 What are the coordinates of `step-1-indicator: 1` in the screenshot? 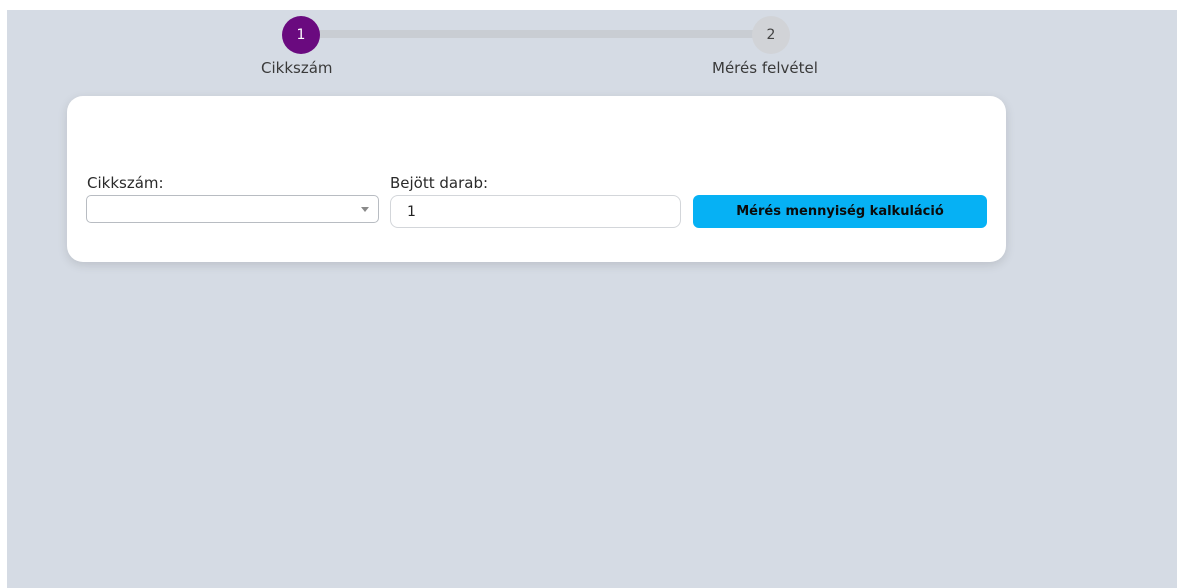 It's located at (301, 35).